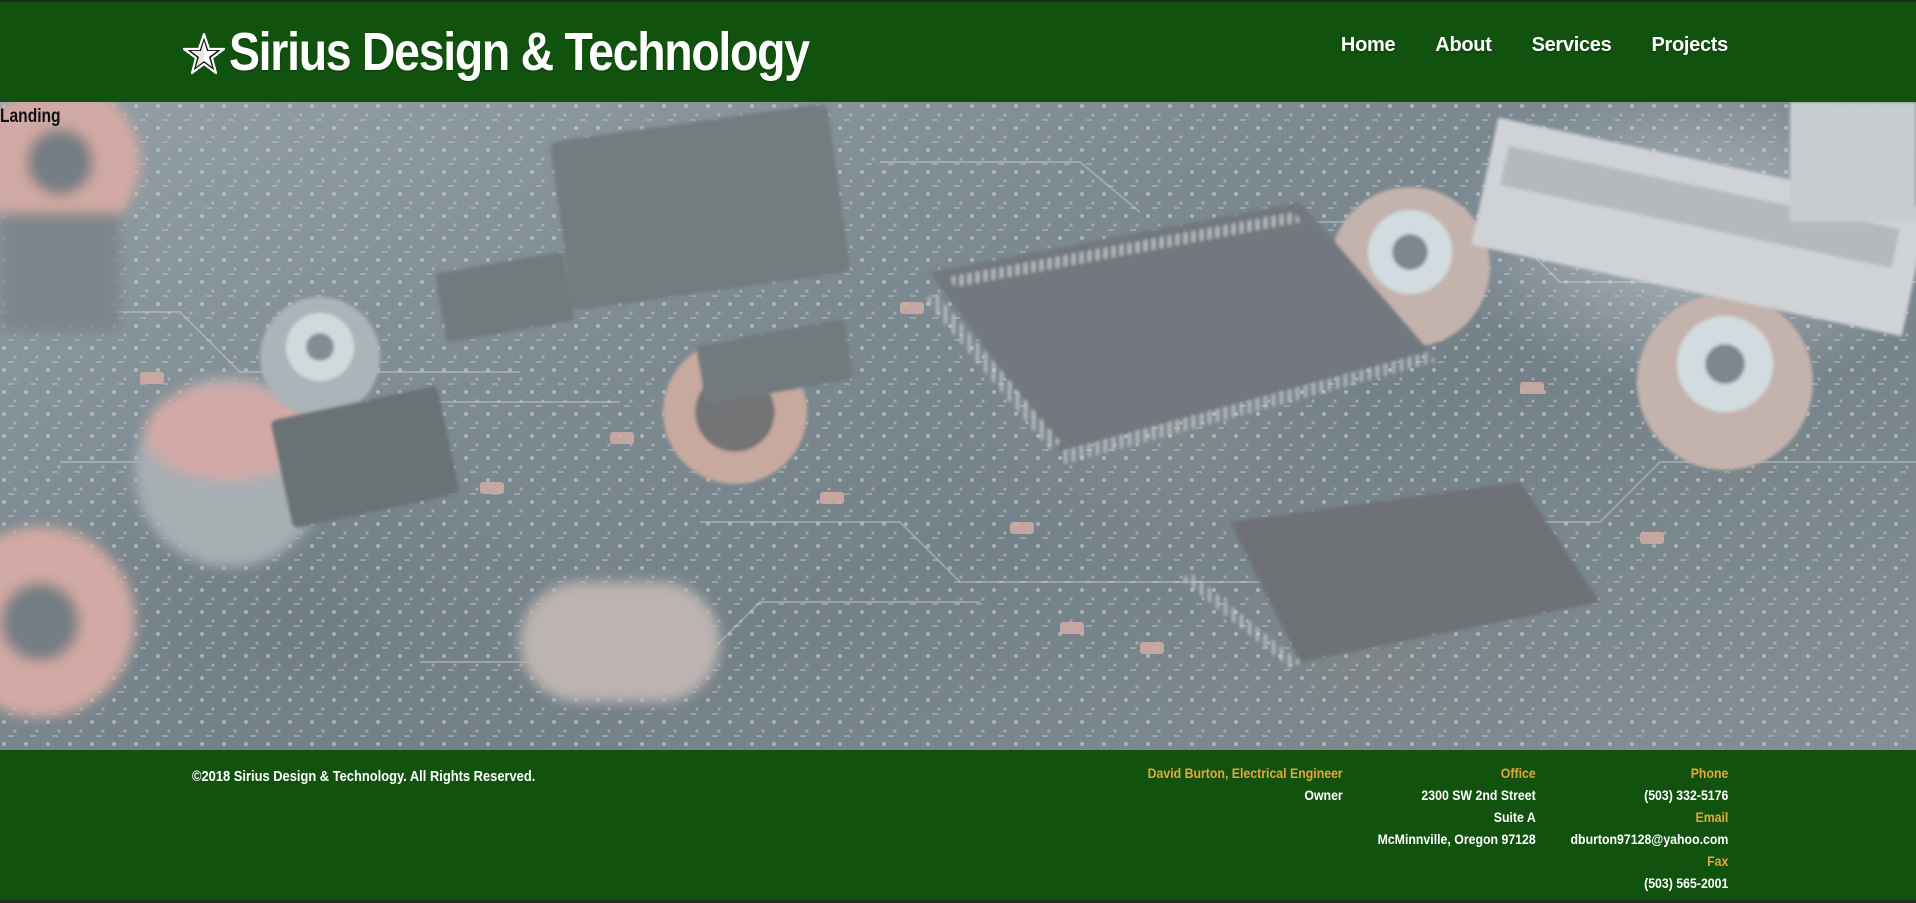  What do you see at coordinates (1232, 784) in the screenshot?
I see `owner-info: David Burton, Electrical Engineer Owner` at bounding box center [1232, 784].